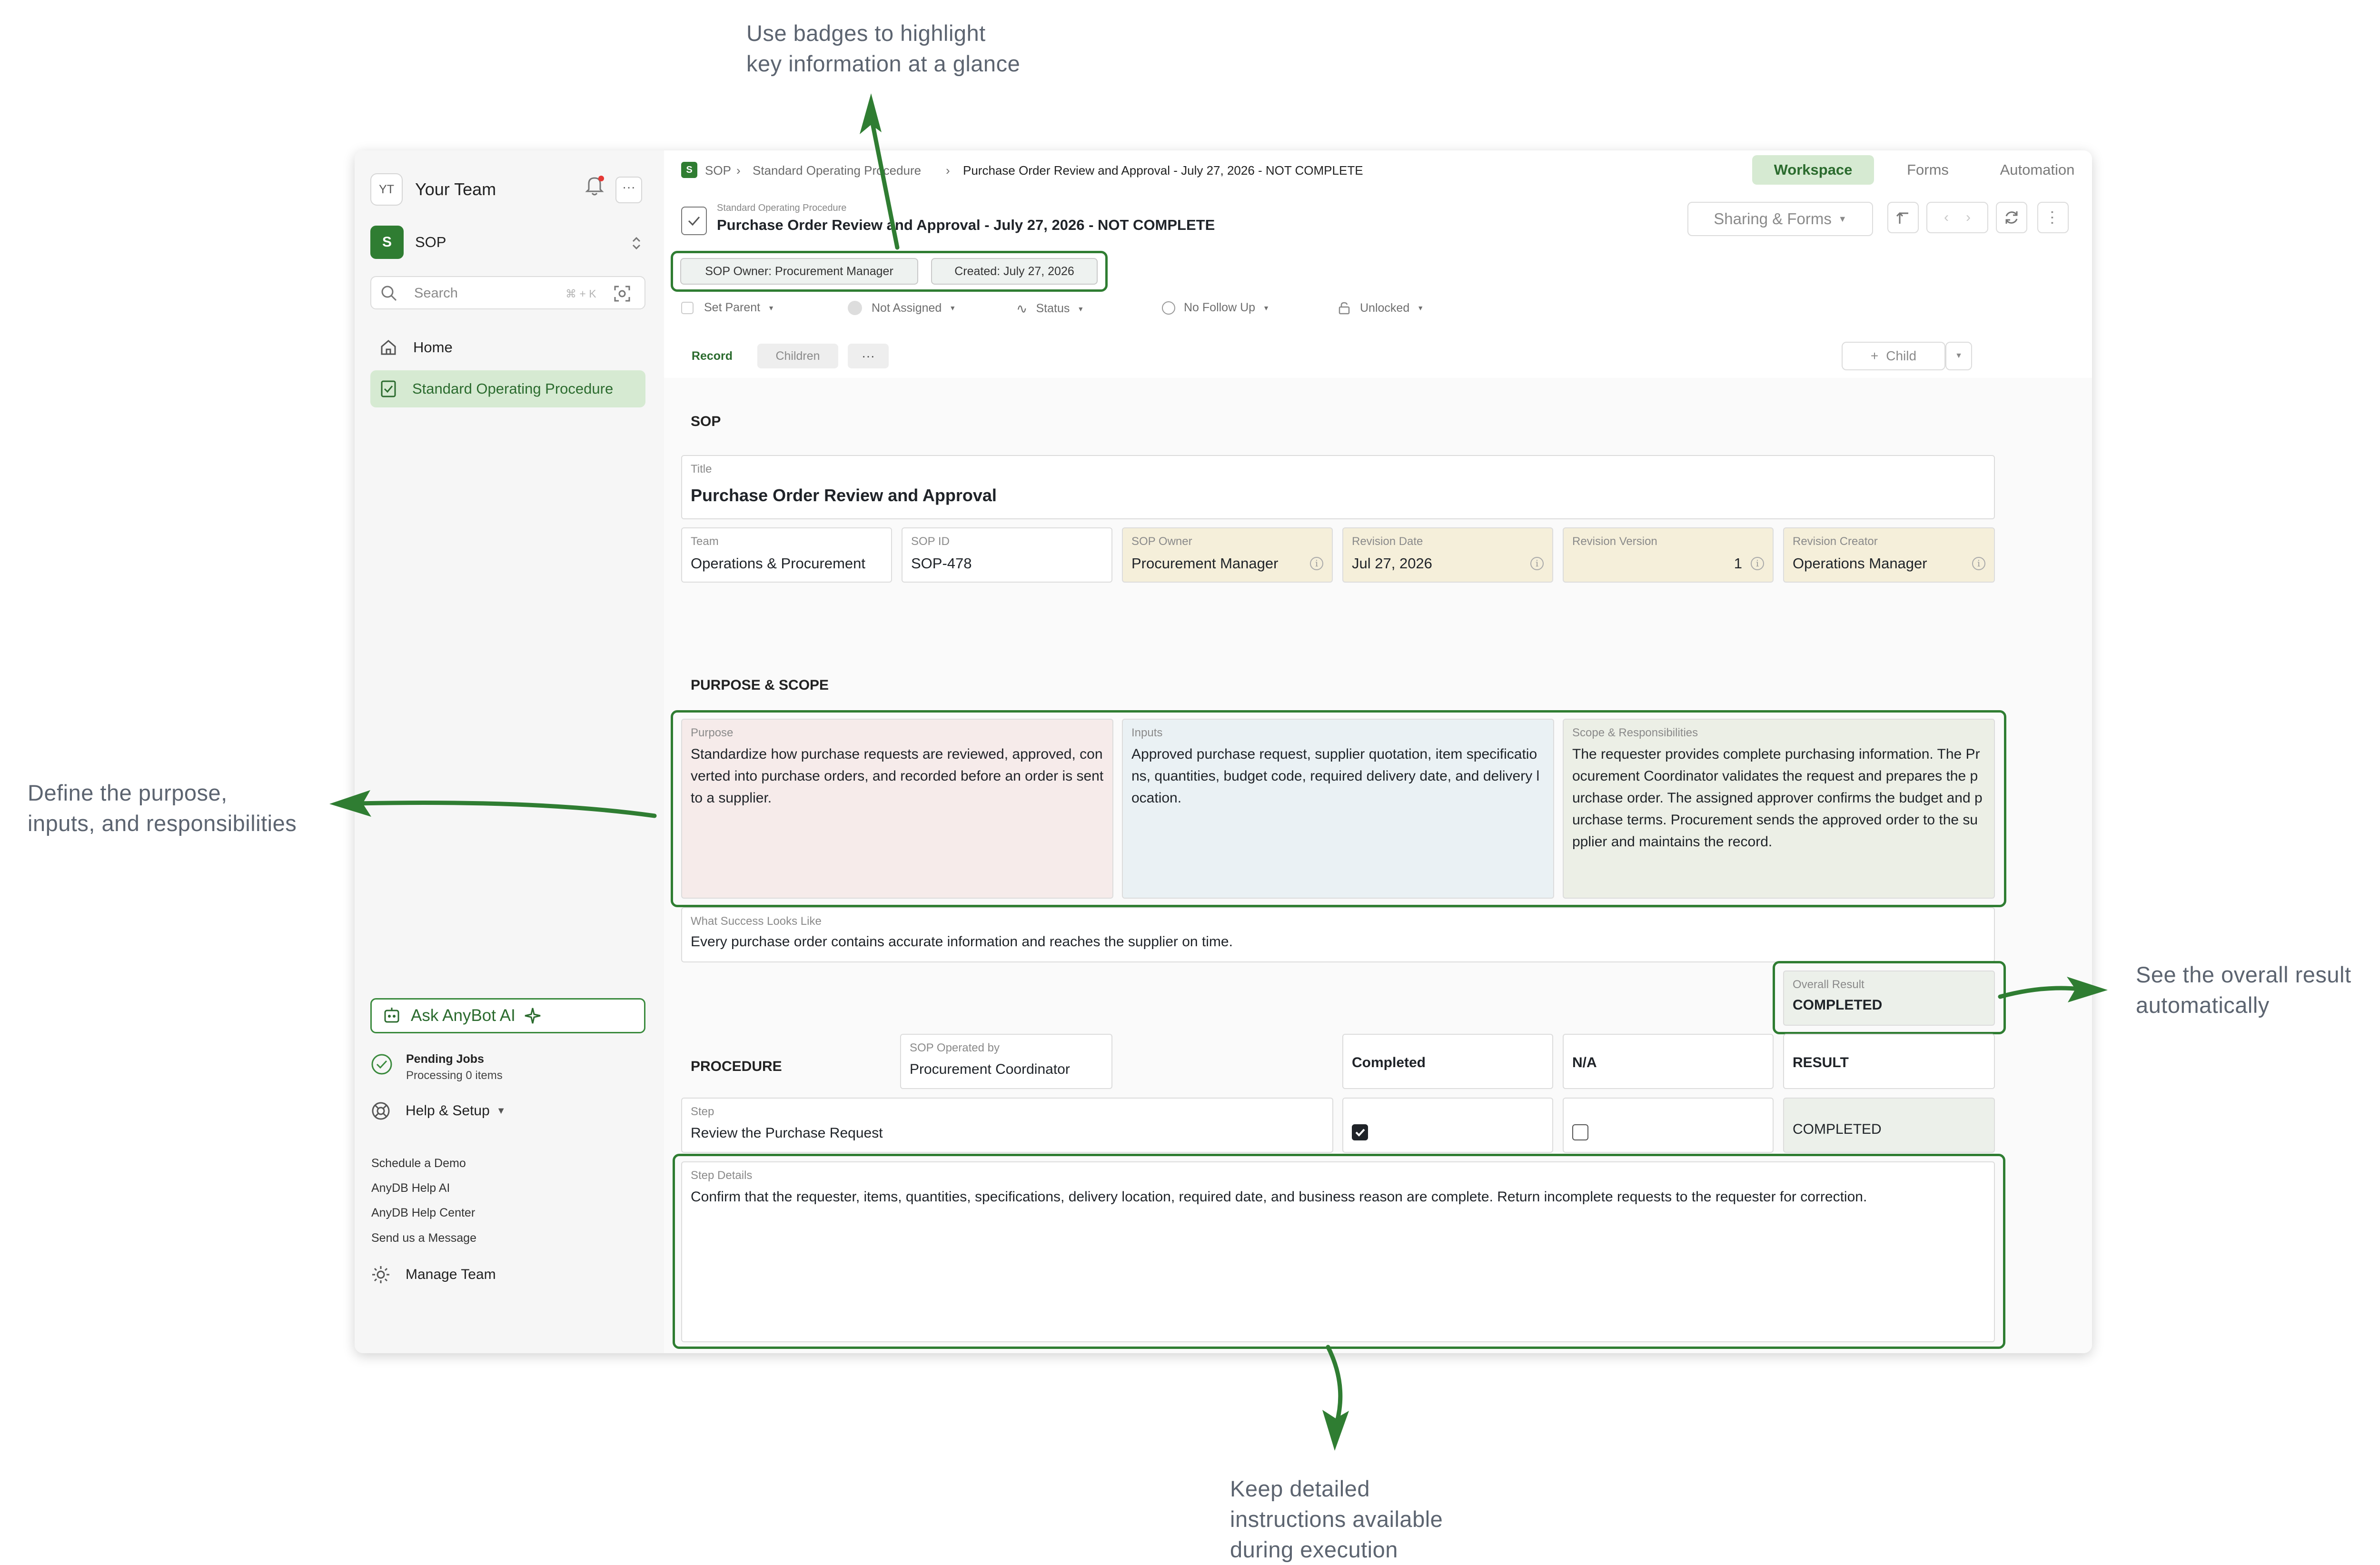 This screenshot has height=1565, width=2380. What do you see at coordinates (387, 242) in the screenshot?
I see `workspace-avatar: S` at bounding box center [387, 242].